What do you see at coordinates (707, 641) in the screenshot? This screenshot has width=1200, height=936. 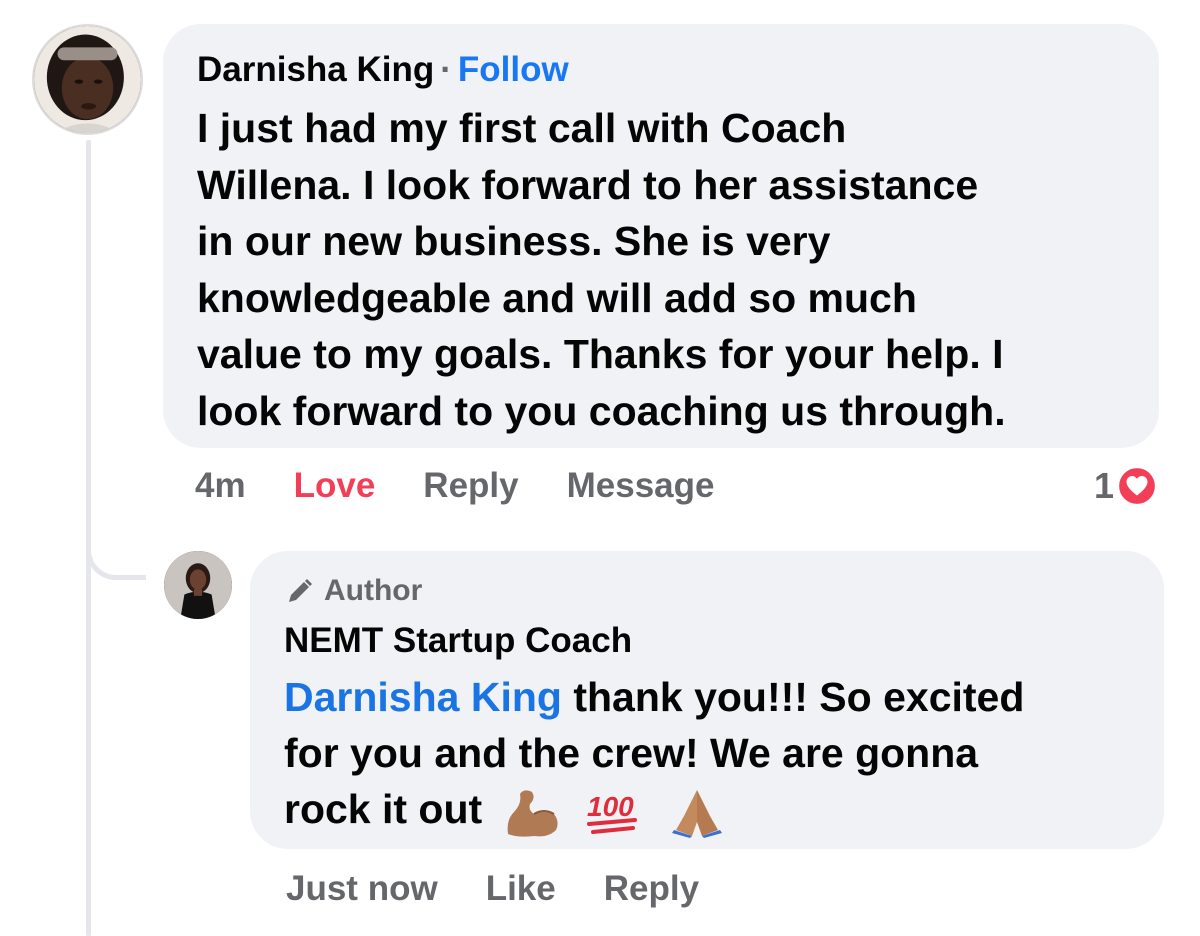 I see `reply-author-name: NEMT Startup Coach` at bounding box center [707, 641].